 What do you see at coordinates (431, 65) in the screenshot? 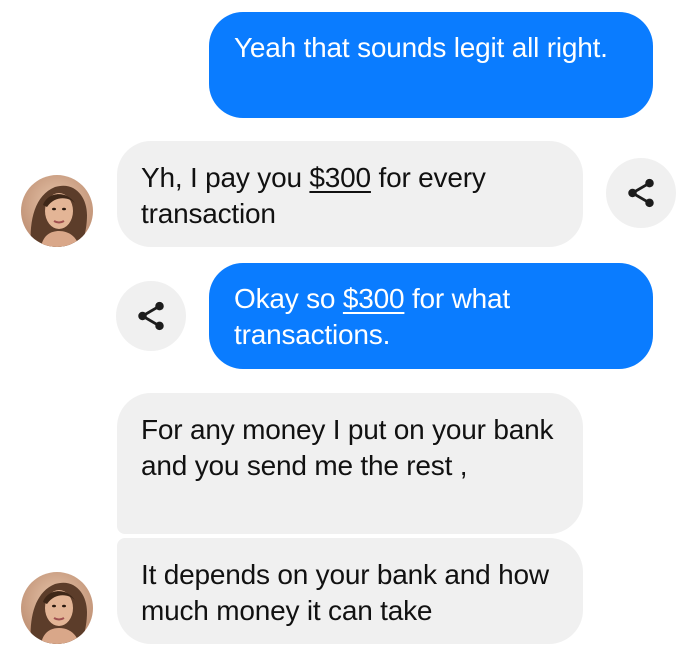
I see `outgoing-message-bubble: Yeah that sounds legit all right.` at bounding box center [431, 65].